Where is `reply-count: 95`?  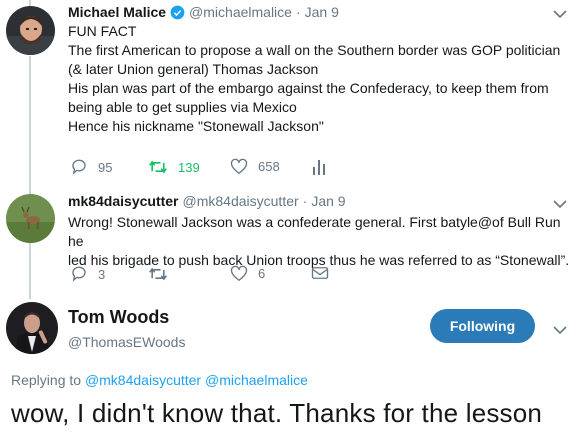 reply-count: 95 is located at coordinates (105, 167).